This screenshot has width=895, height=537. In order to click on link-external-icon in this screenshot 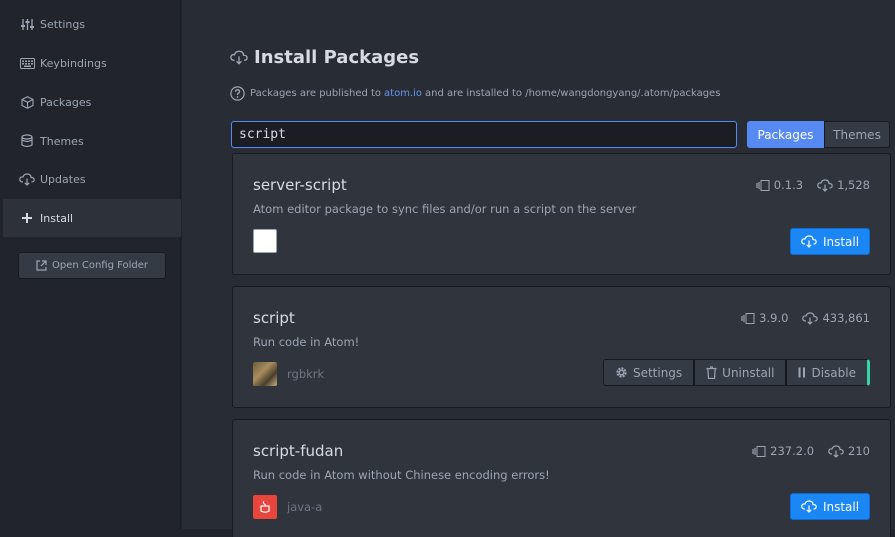, I will do `click(41, 265)`.